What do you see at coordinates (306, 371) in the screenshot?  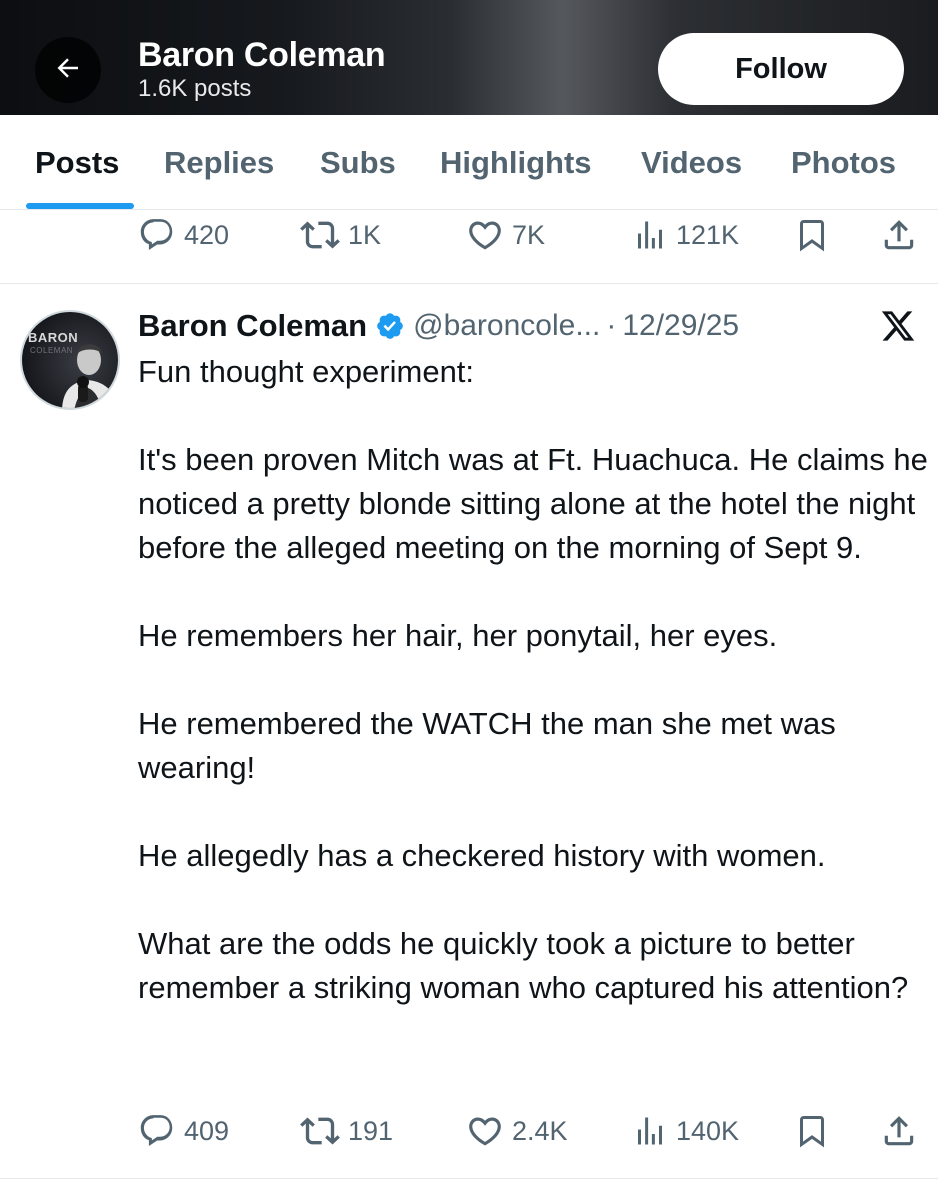 I see `post-paragraph: Fun thought experiment:` at bounding box center [306, 371].